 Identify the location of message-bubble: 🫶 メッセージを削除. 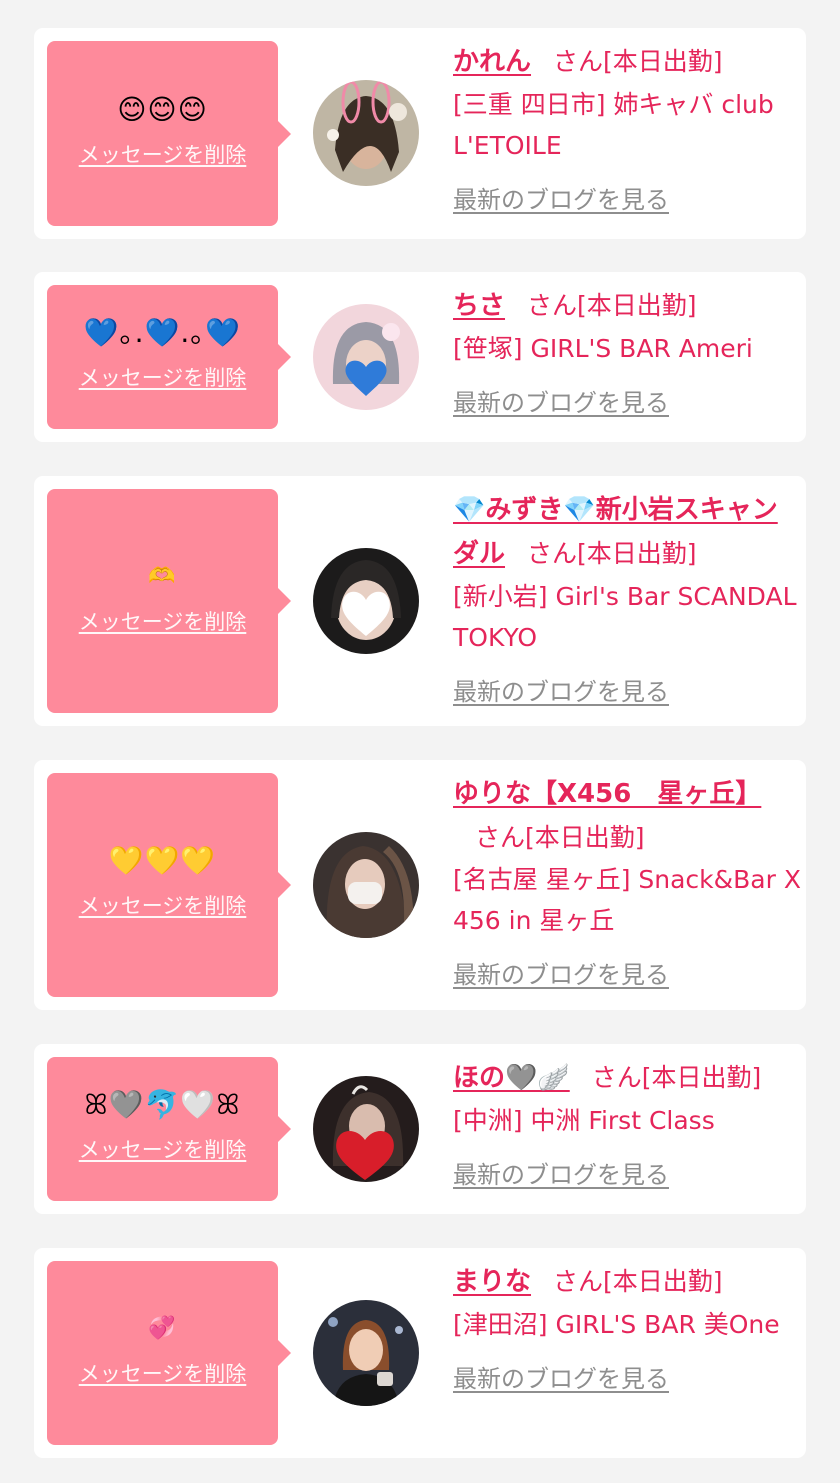
(169, 601).